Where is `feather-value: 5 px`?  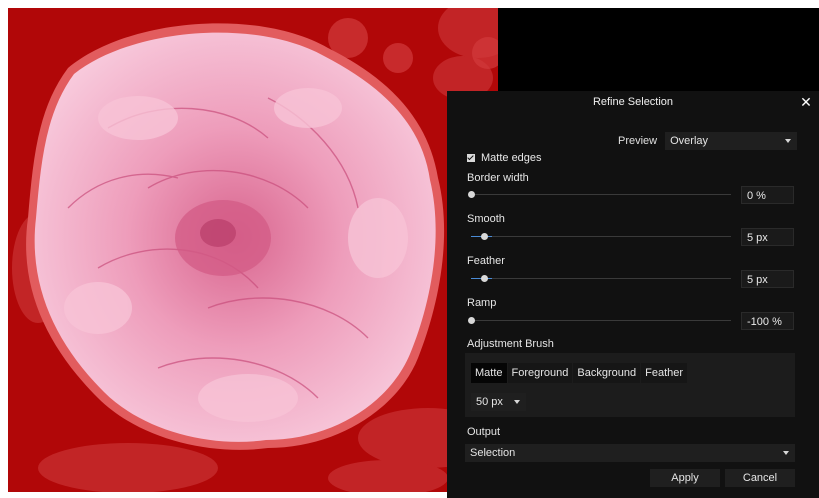
feather-value: 5 px is located at coordinates (767, 279).